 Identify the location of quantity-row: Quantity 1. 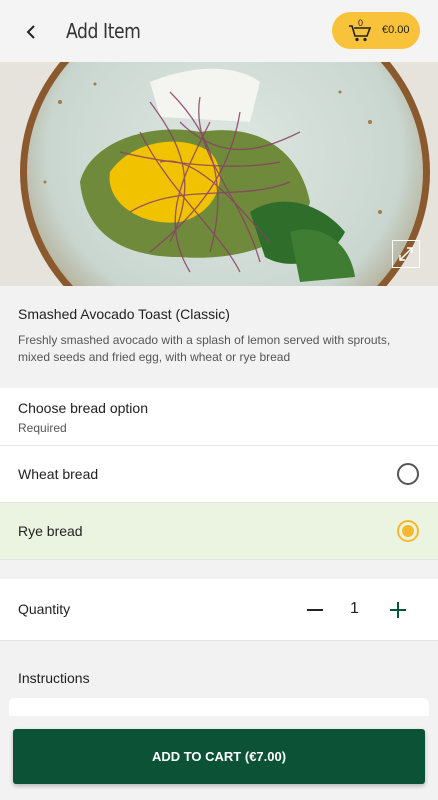
(219, 610).